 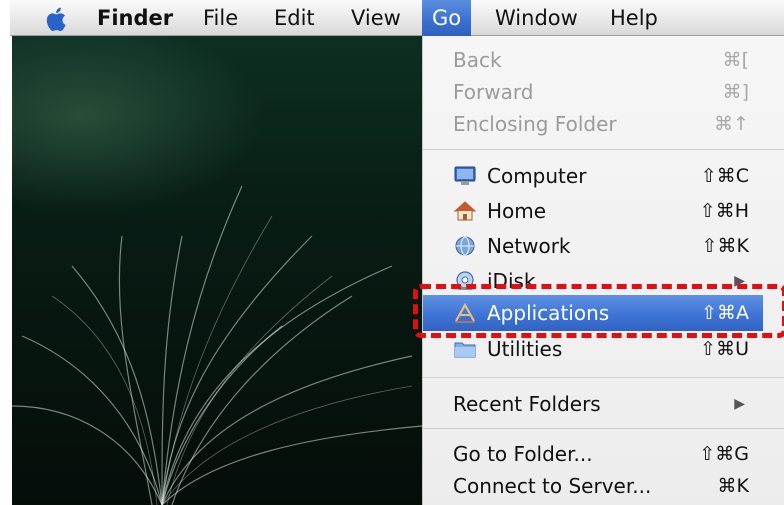 What do you see at coordinates (739, 404) in the screenshot?
I see `submenu-arrow-icon: ▶` at bounding box center [739, 404].